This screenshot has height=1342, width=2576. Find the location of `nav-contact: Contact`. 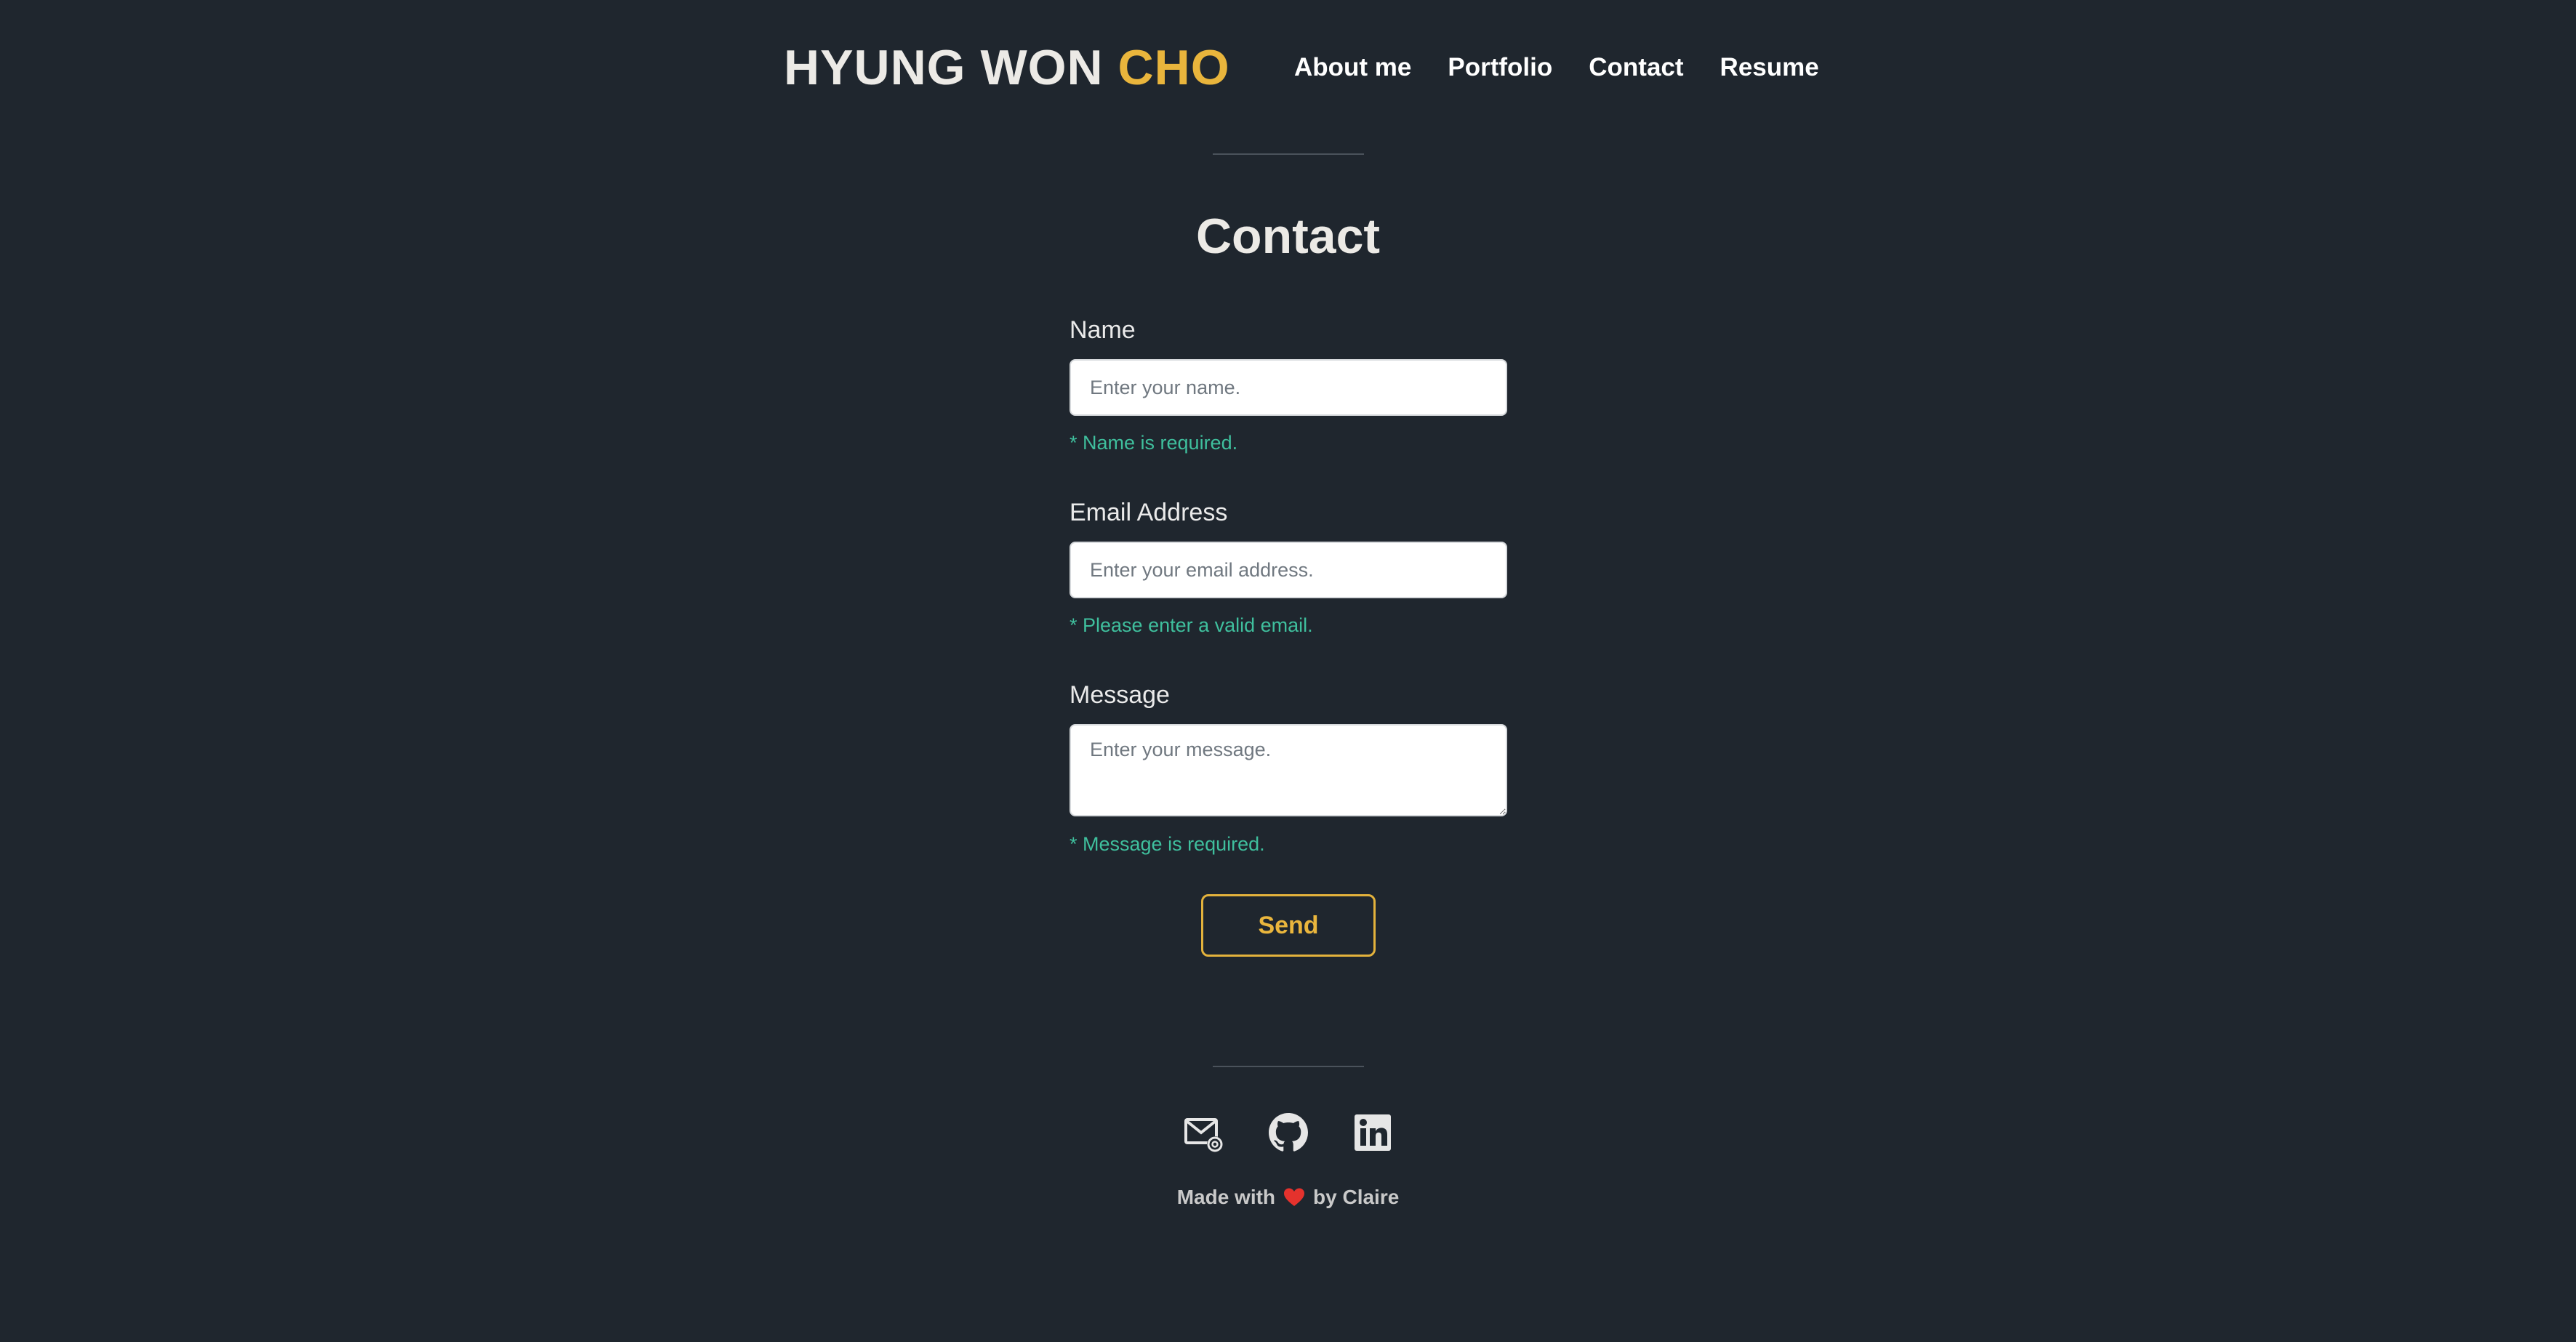

nav-contact: Contact is located at coordinates (1636, 67).